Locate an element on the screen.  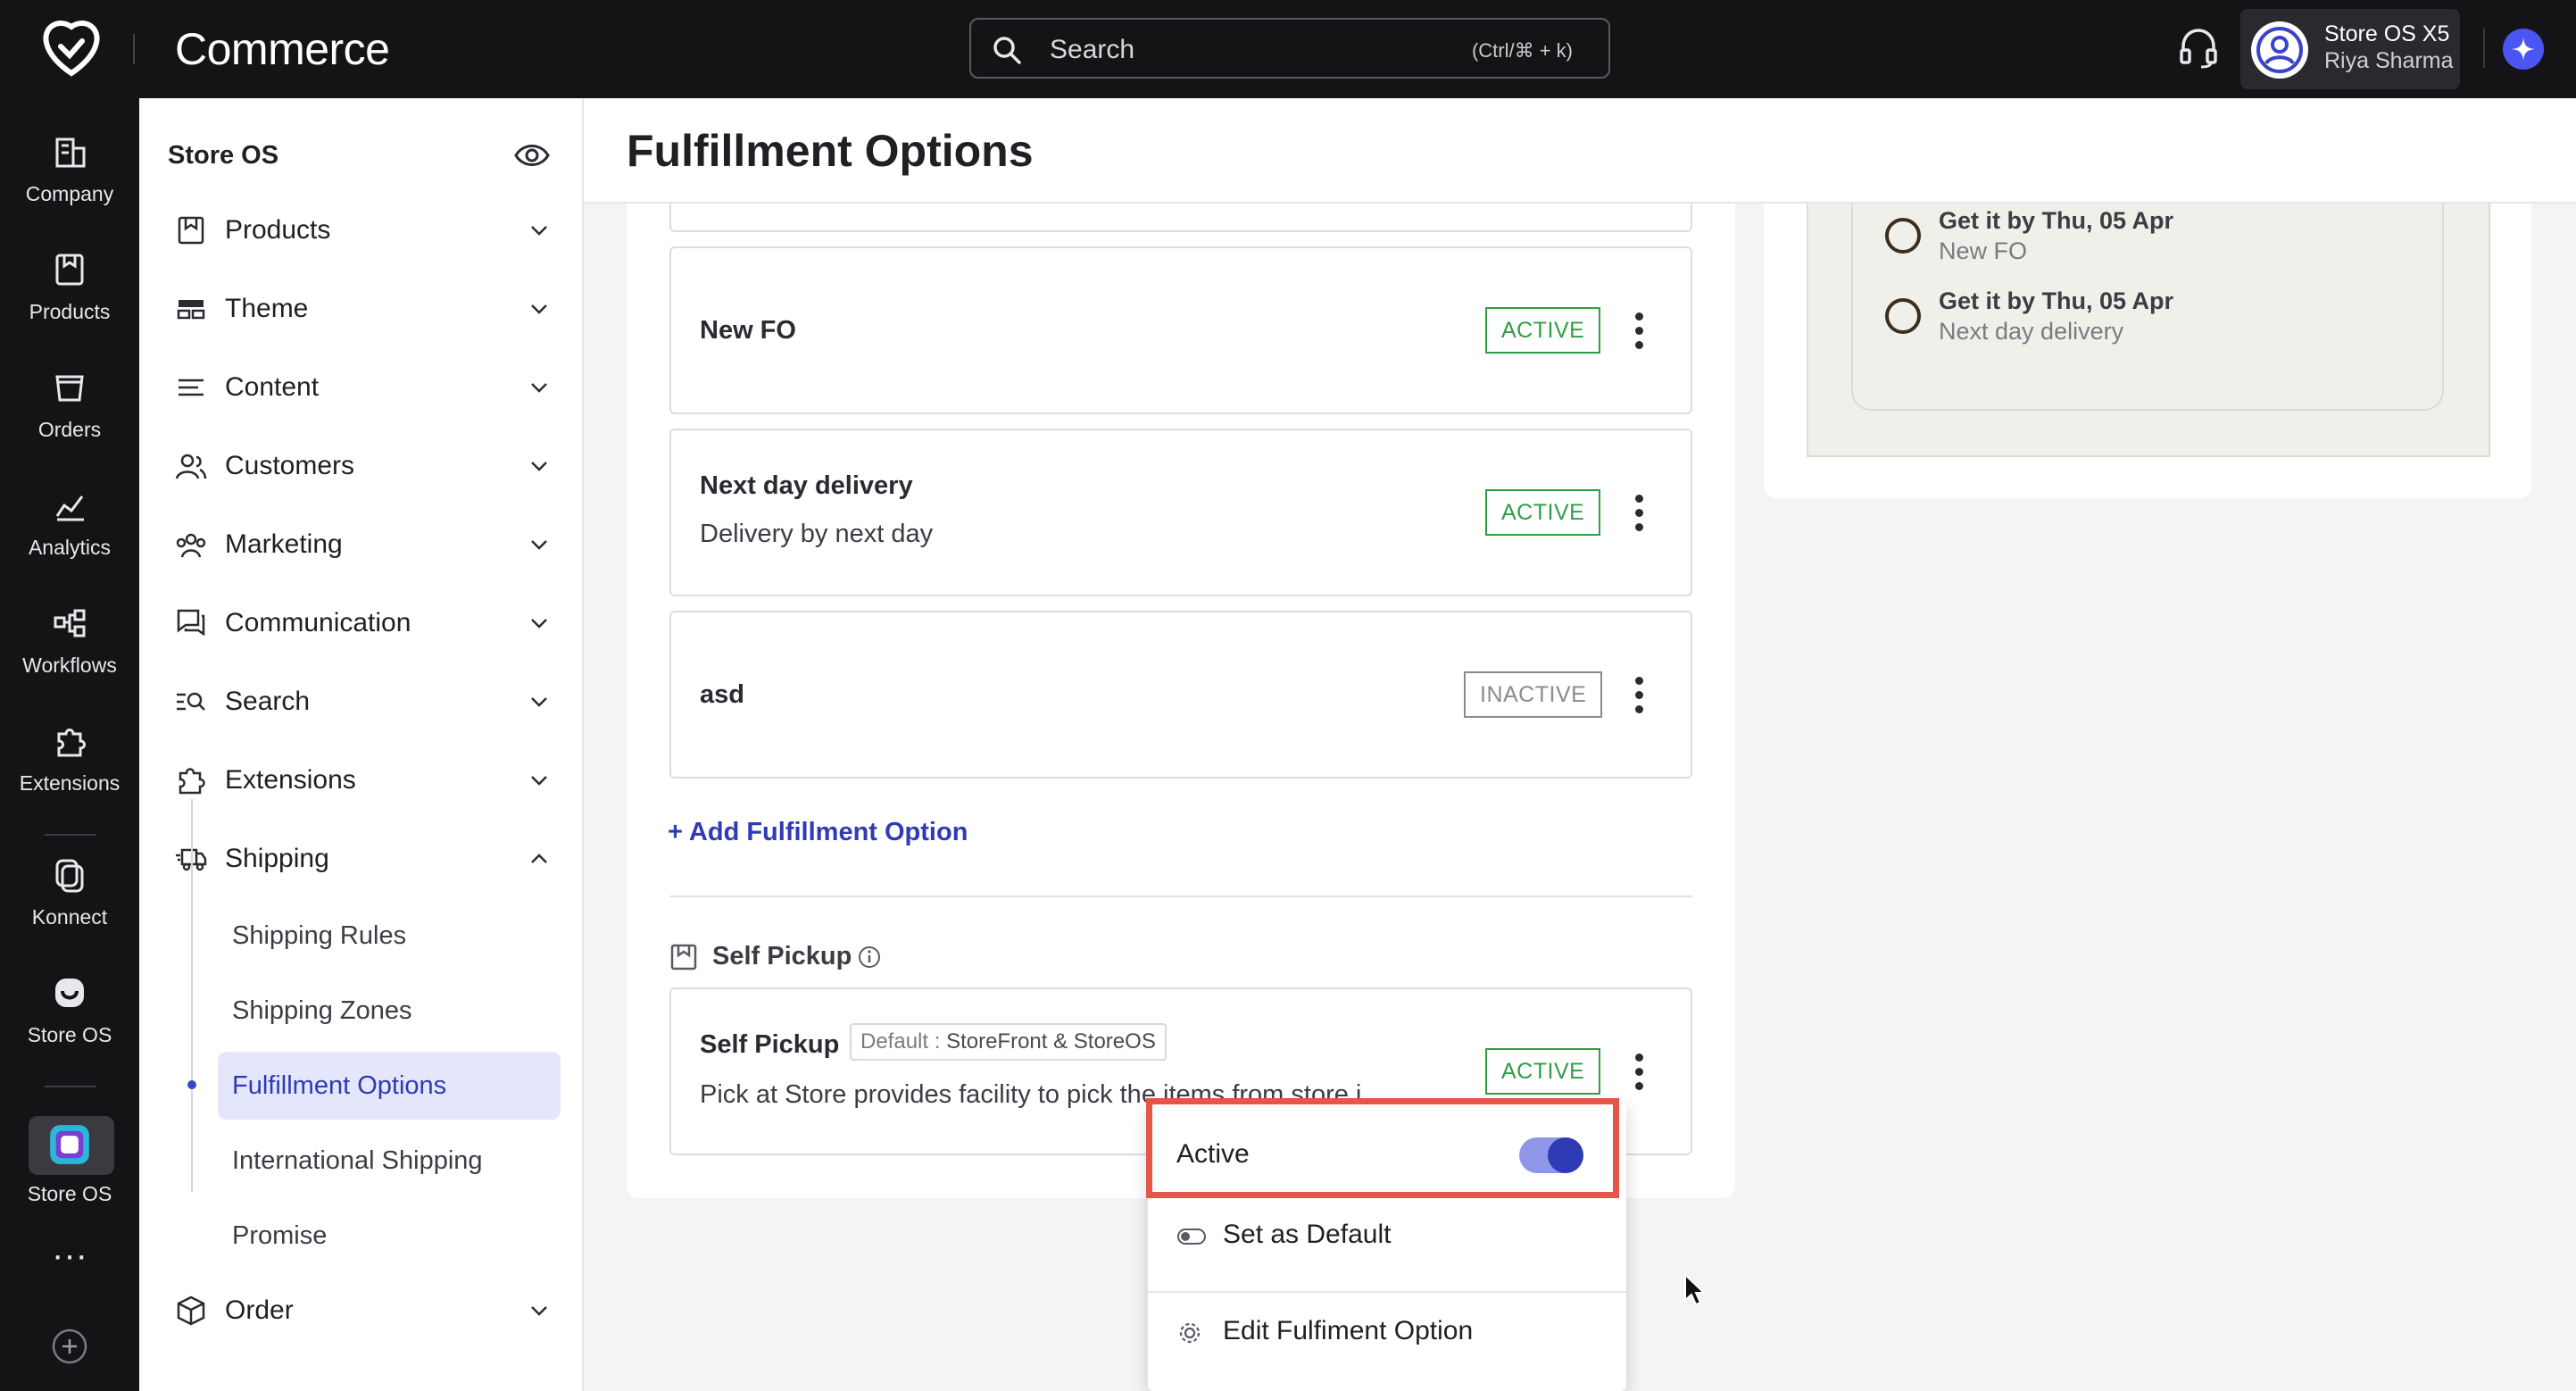
sidebar-subitem-fulfillment-options: Fulfillment Options is located at coordinates (339, 1086).